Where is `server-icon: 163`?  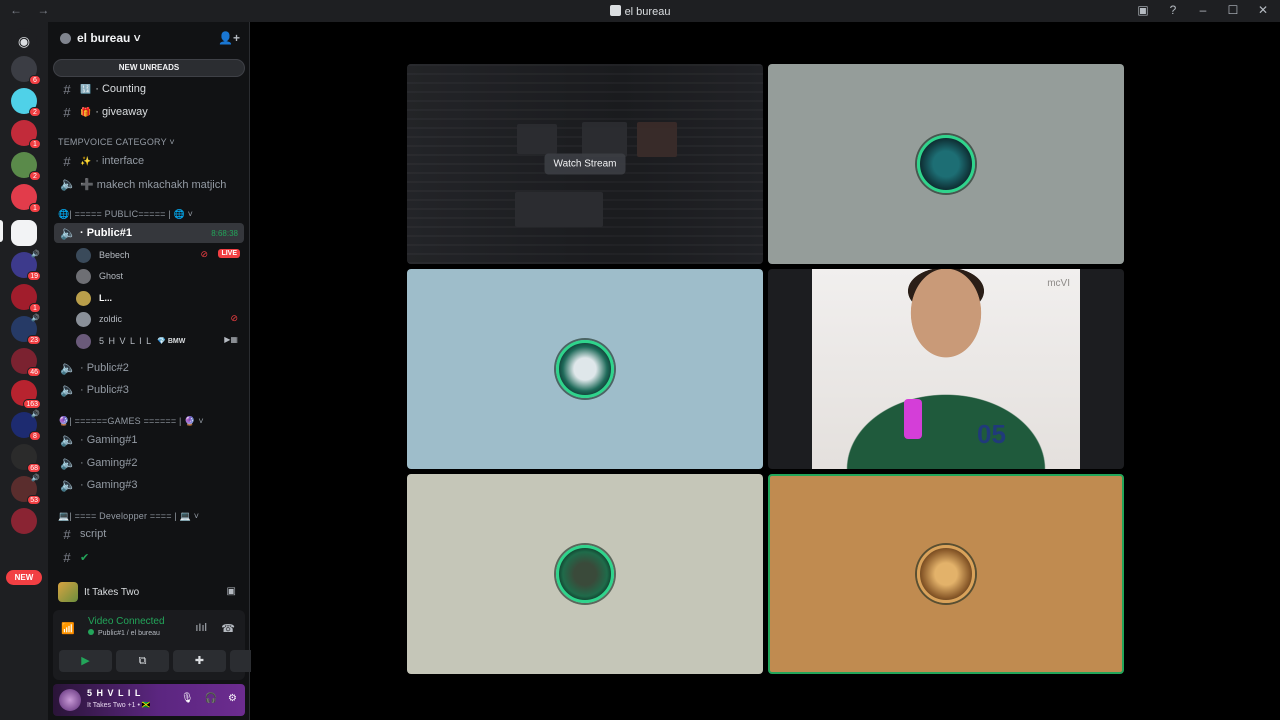
server-icon: 163 is located at coordinates (26, 394).